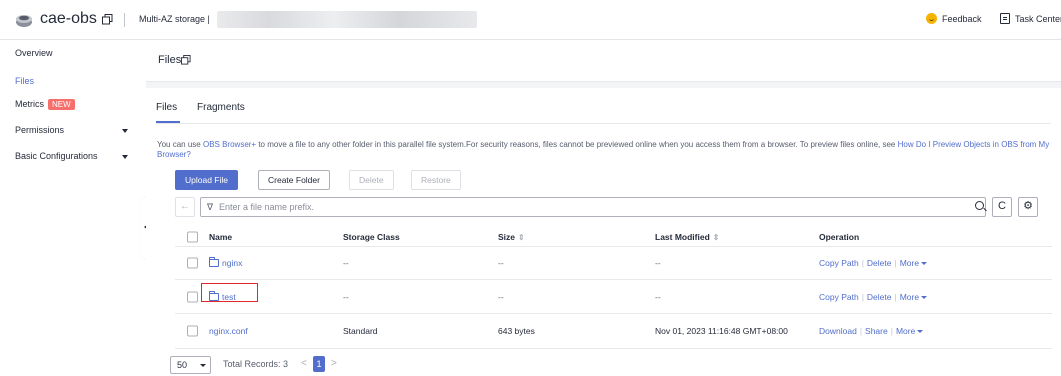  Describe the element at coordinates (979, 205) in the screenshot. I see `search-icon` at that location.